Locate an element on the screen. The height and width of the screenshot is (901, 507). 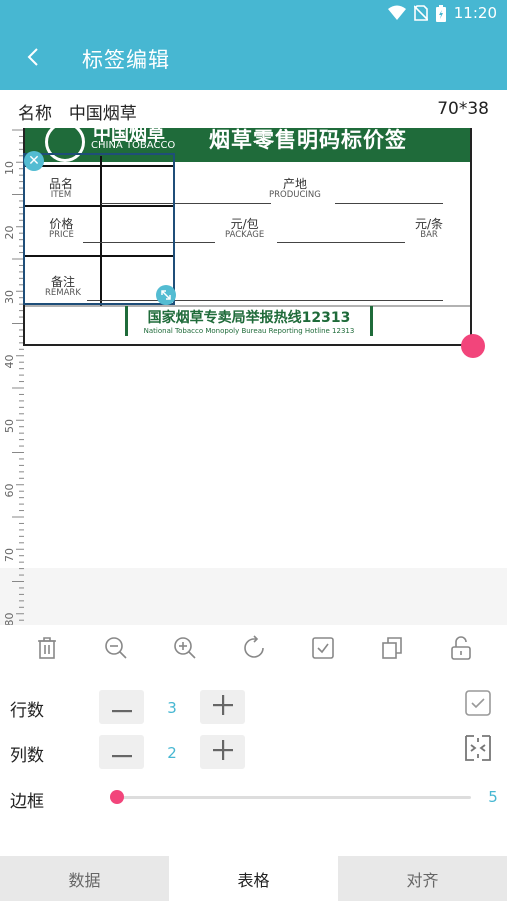
copy-icon is located at coordinates (392, 650).